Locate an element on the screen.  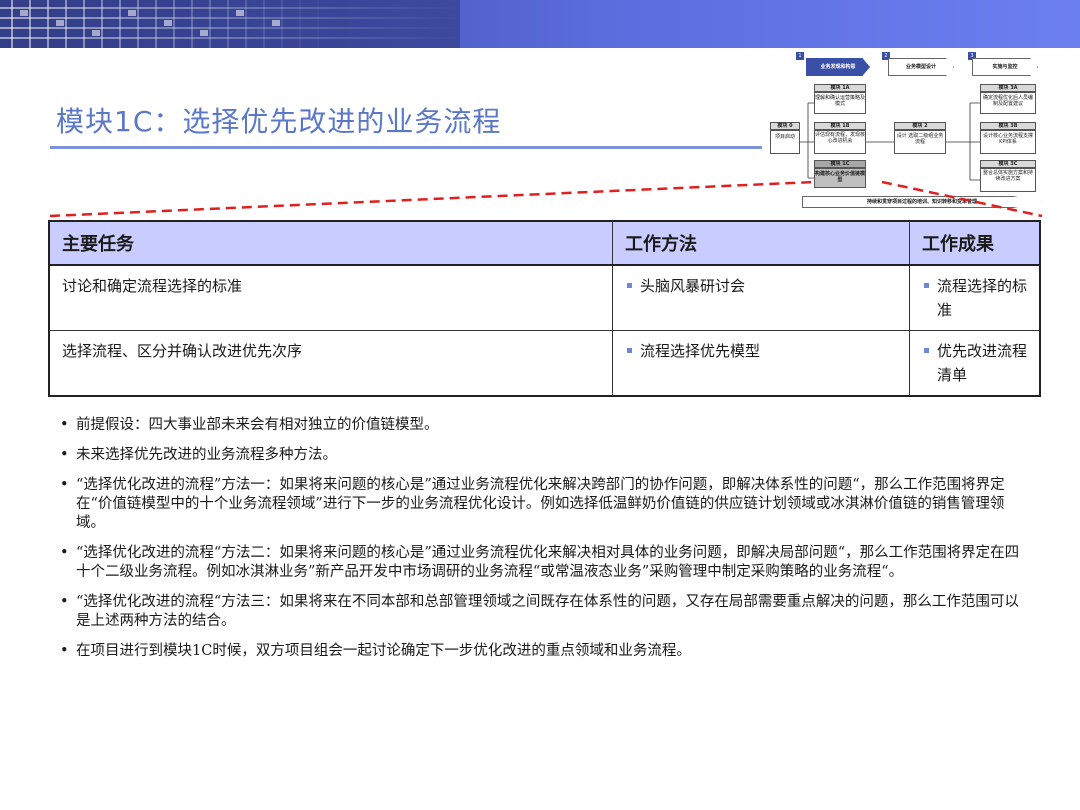
list-item: • 未来选择优先改进的业务流程多种方法。 is located at coordinates (540, 455).